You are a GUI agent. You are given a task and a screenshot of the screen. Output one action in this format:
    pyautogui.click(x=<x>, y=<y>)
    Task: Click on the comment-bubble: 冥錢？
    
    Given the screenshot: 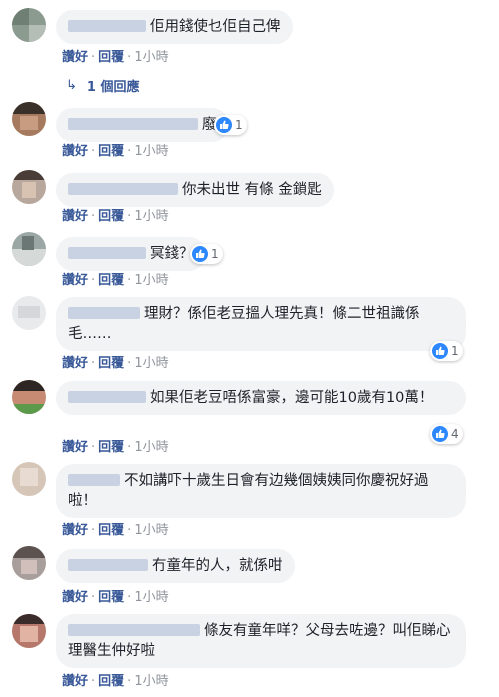 What is the action you would take?
    pyautogui.click(x=131, y=254)
    